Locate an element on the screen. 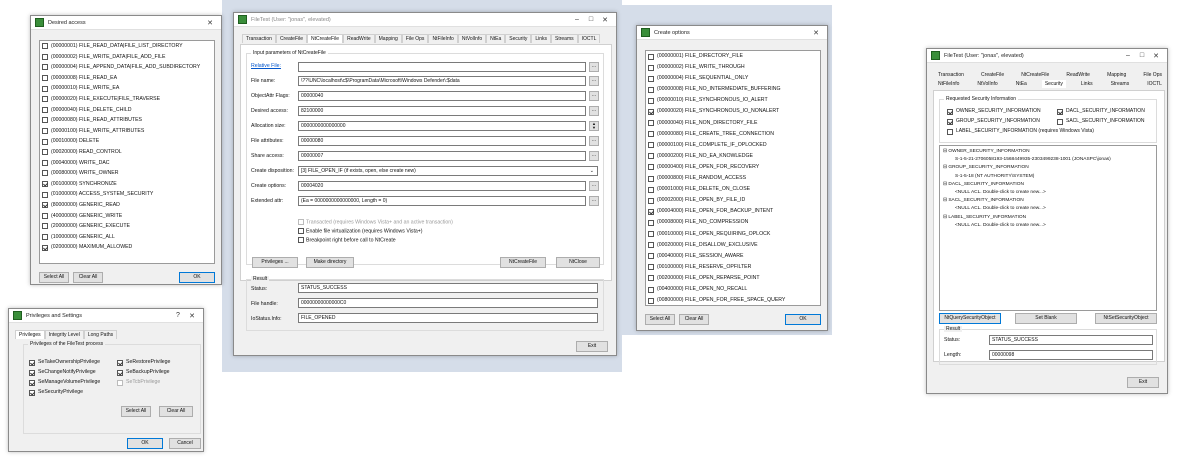  tab-ntea: NtEa is located at coordinates (1021, 84).